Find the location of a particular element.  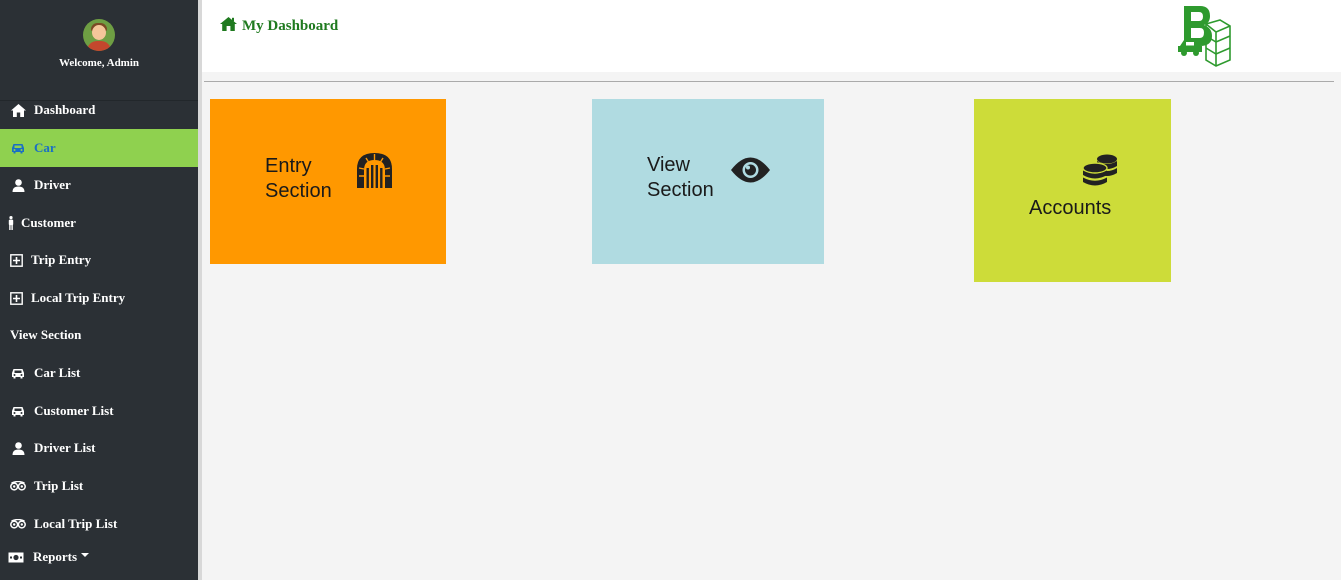

money-icon is located at coordinates (16, 557).